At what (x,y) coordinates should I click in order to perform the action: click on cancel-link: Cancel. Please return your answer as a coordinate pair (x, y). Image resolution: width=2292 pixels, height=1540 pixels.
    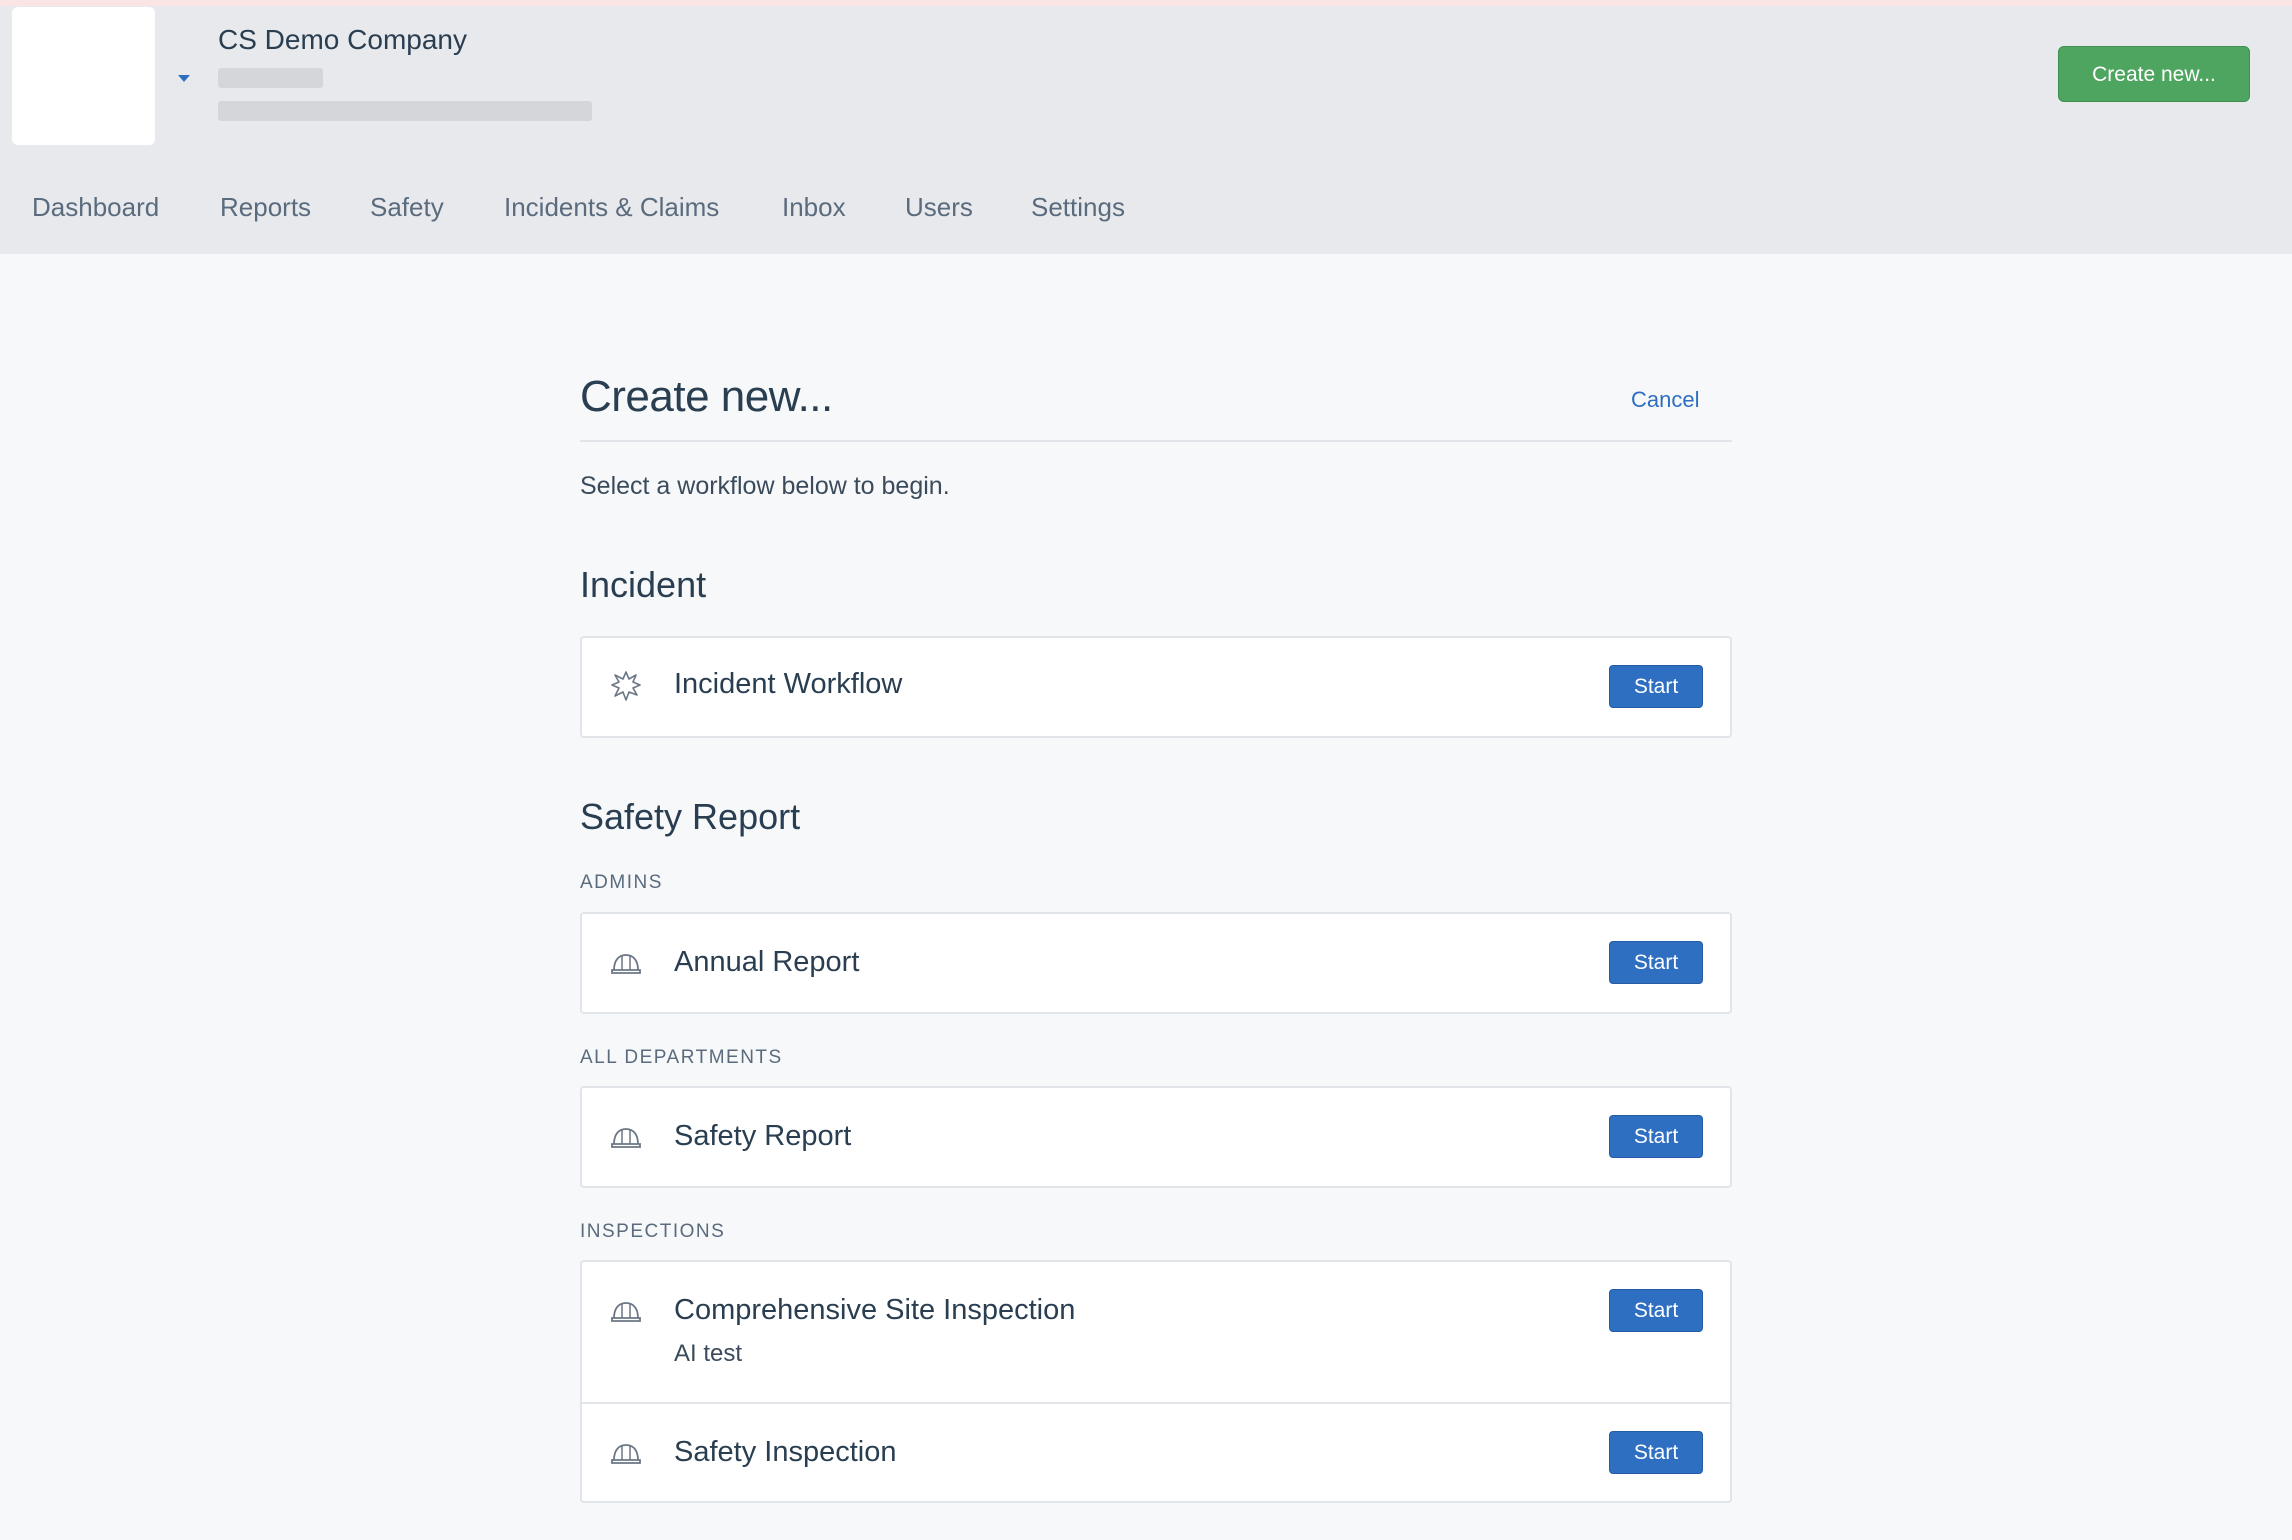
    Looking at the image, I should click on (1665, 400).